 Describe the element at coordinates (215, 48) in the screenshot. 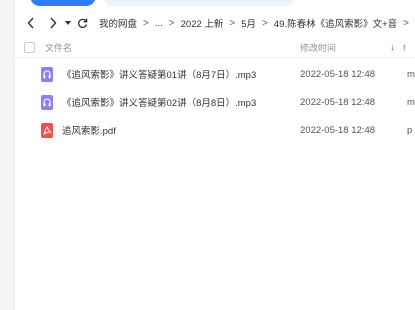

I see `table-header: 文件名 修改时间 ↓ f` at that location.